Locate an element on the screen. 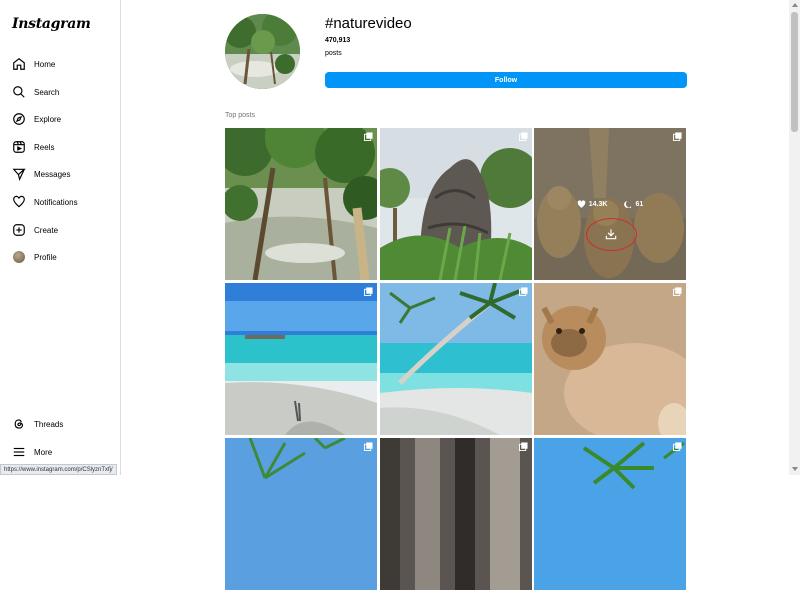 This screenshot has width=800, height=590. status-url: https://www.instagram.com/p/CSlyznTxfj/ is located at coordinates (58, 469).